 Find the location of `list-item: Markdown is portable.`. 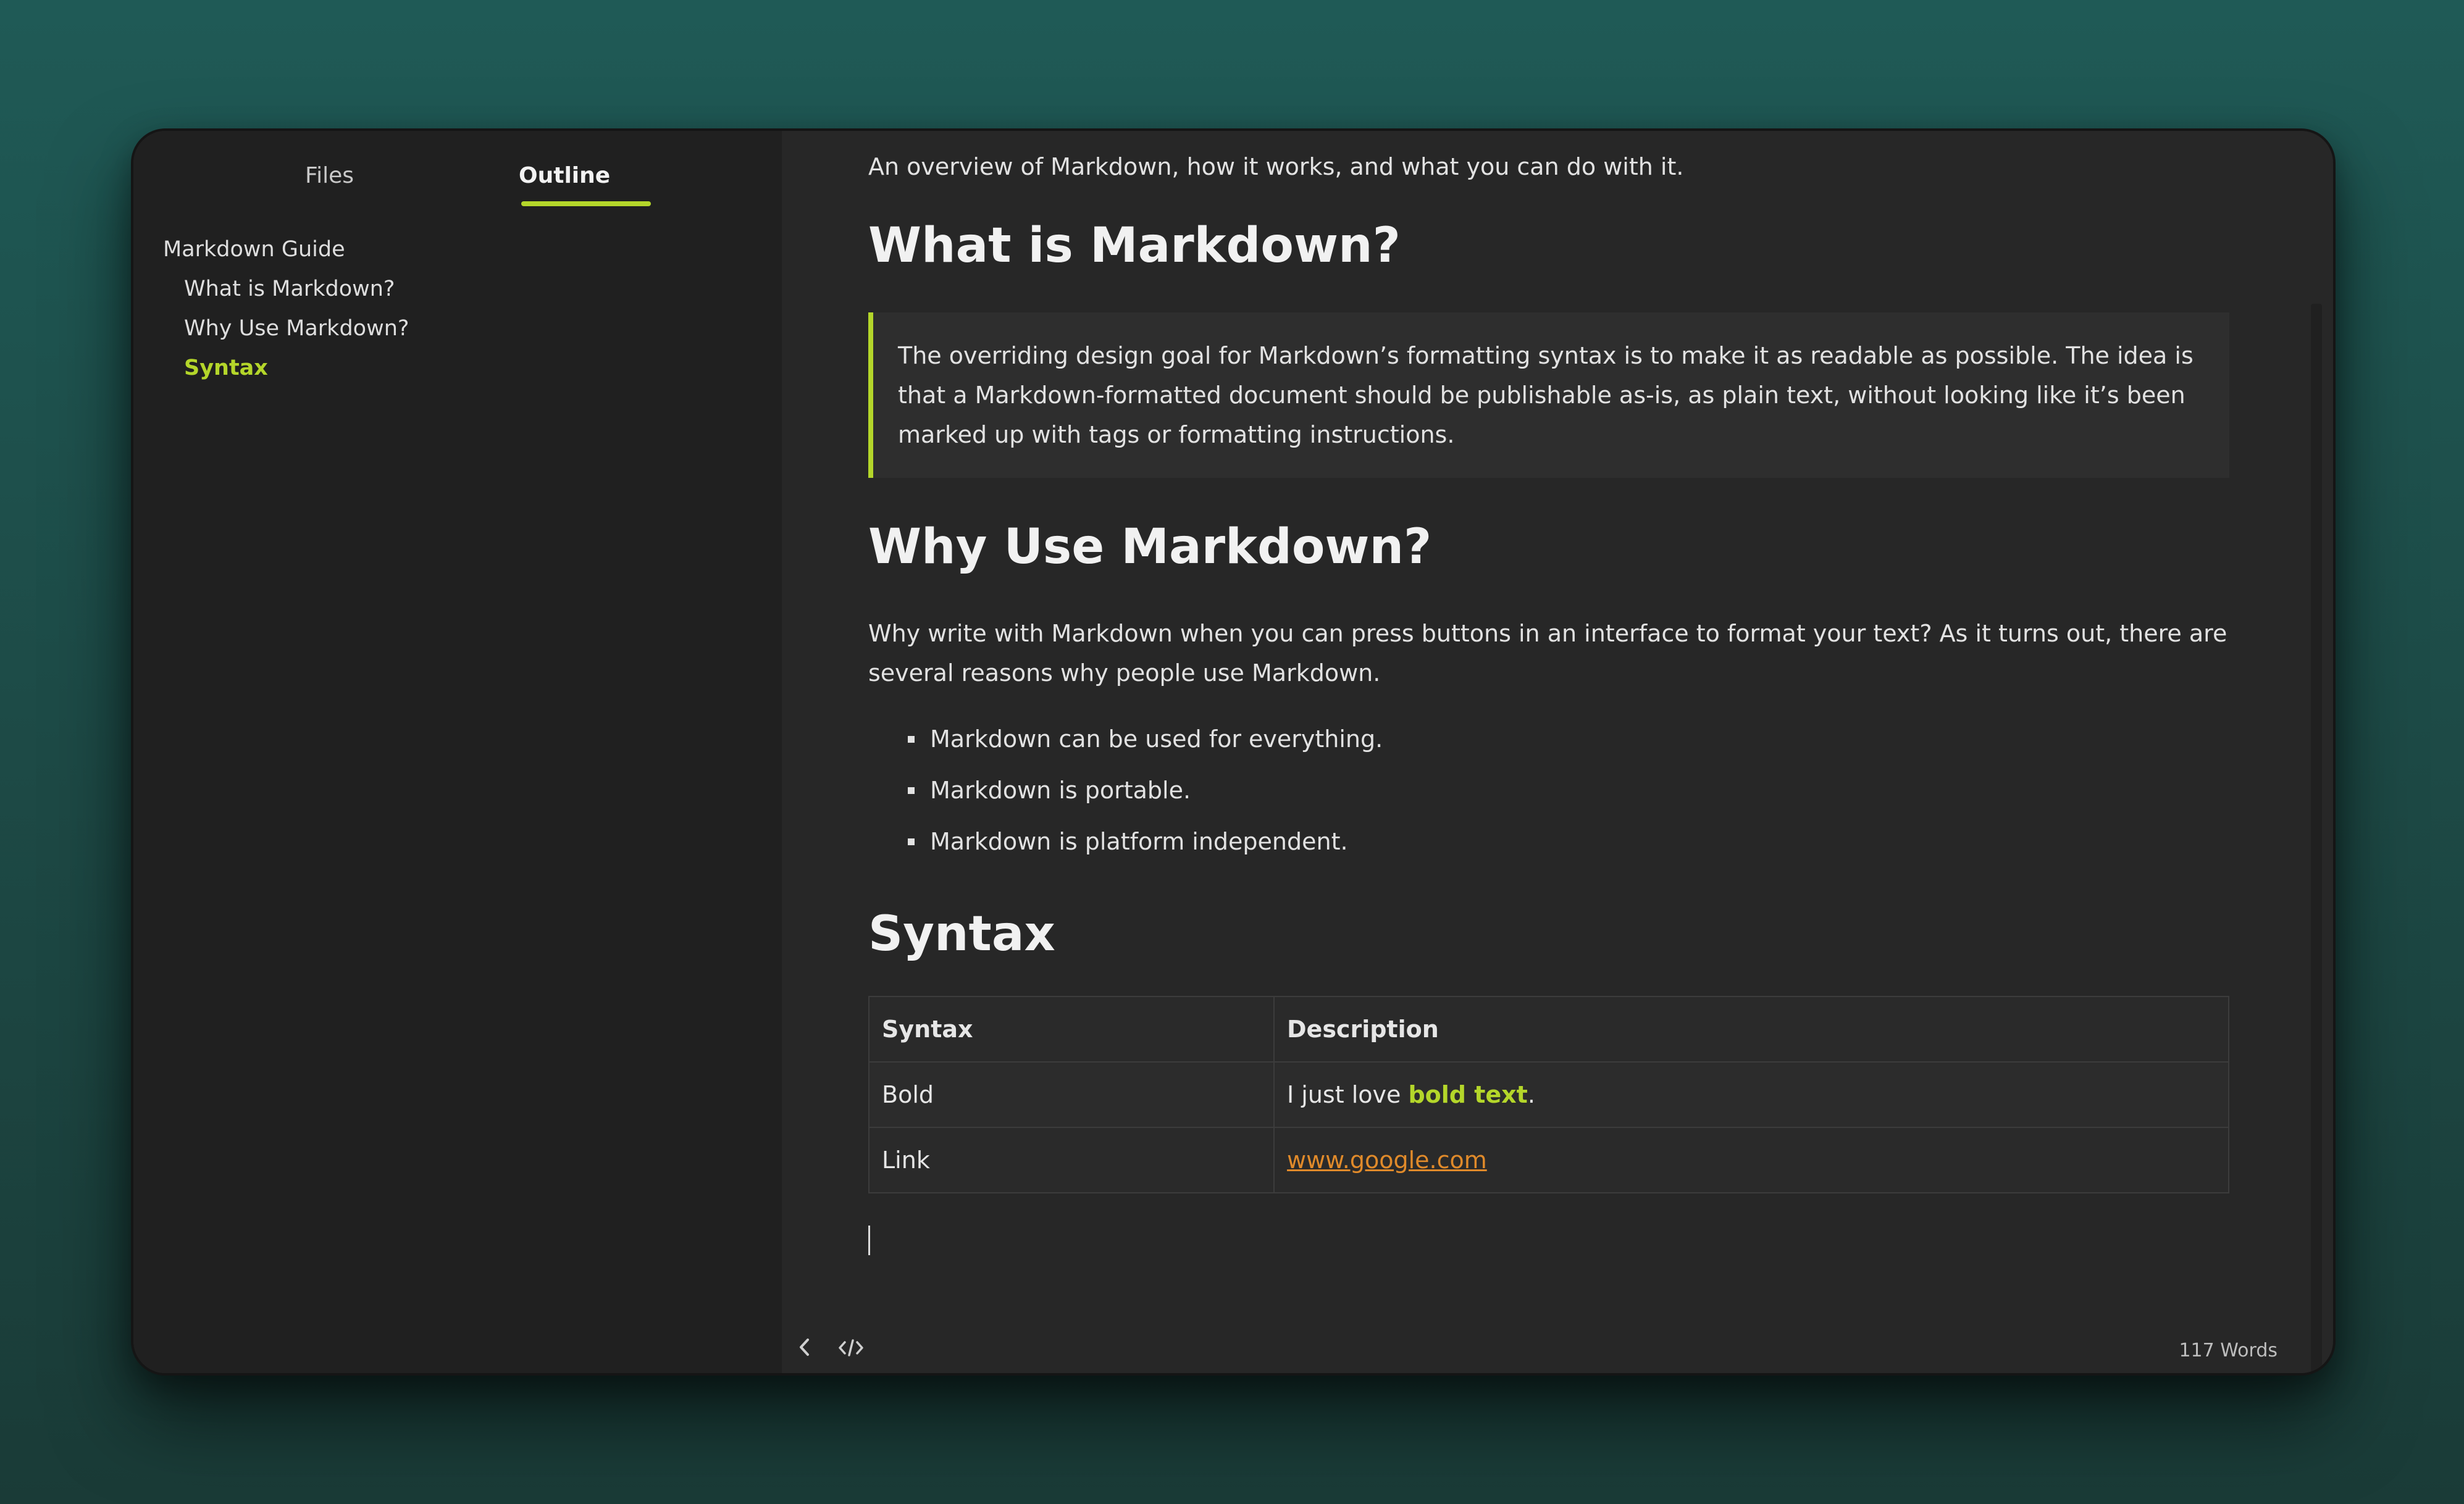

list-item: Markdown is portable. is located at coordinates (1569, 791).